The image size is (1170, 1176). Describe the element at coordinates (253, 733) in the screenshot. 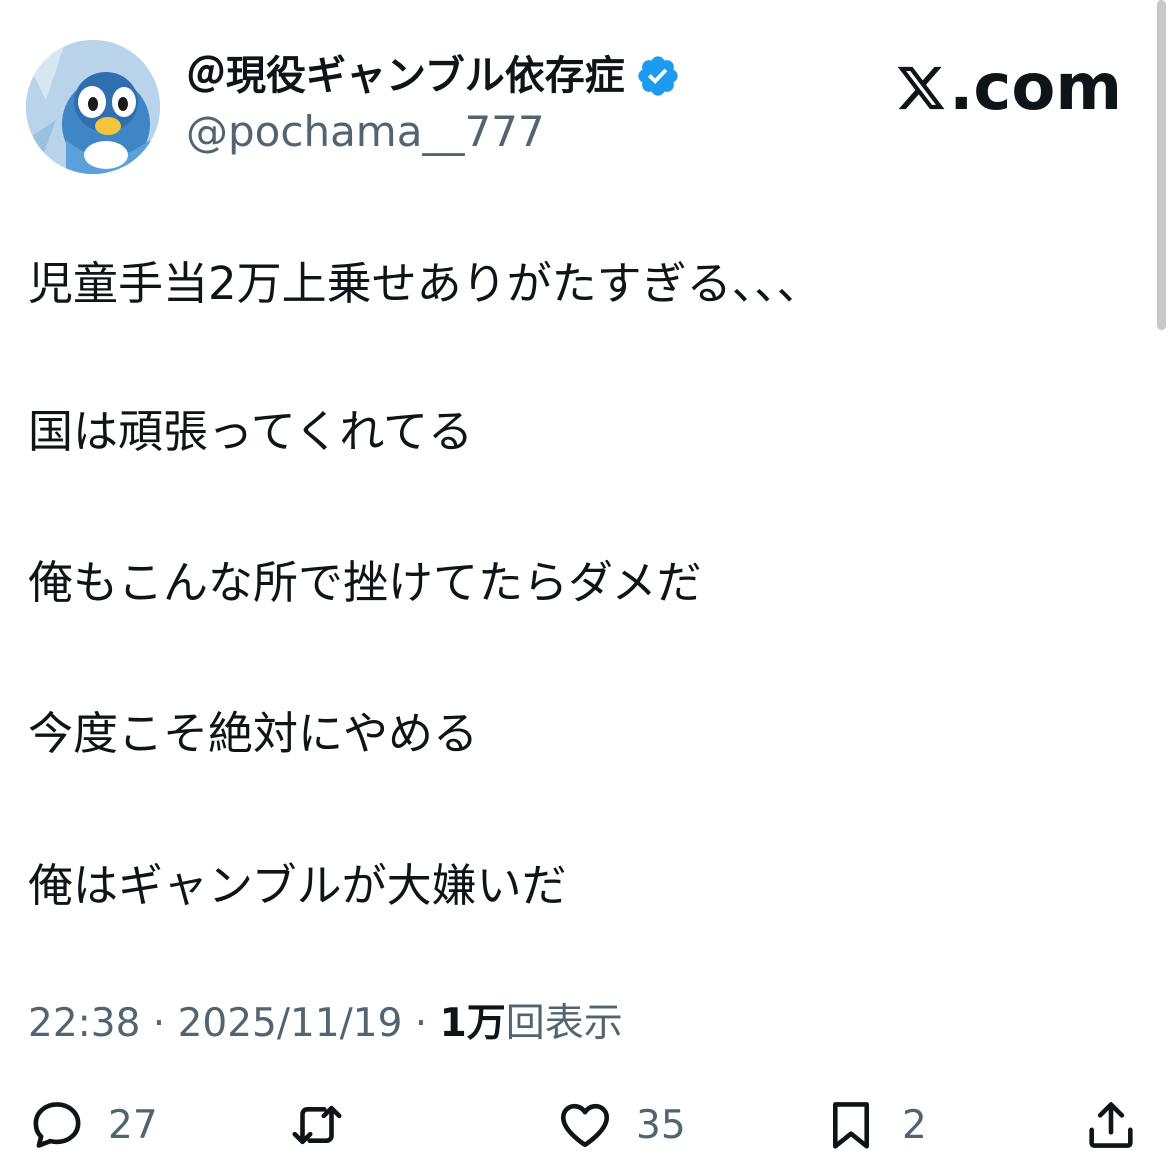

I see `tweet-text-line: 今度こそ絶対にやめる` at that location.